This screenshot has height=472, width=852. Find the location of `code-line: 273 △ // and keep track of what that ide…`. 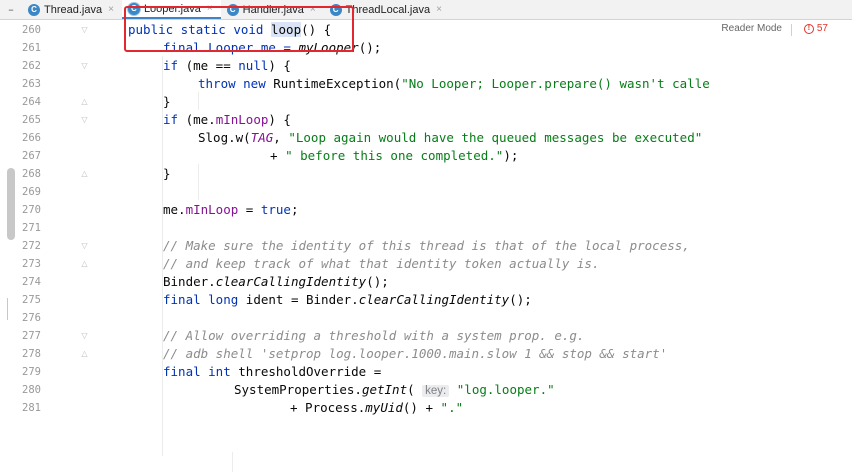

code-line: 273 △ // and keep track of what that ide… is located at coordinates (426, 264).